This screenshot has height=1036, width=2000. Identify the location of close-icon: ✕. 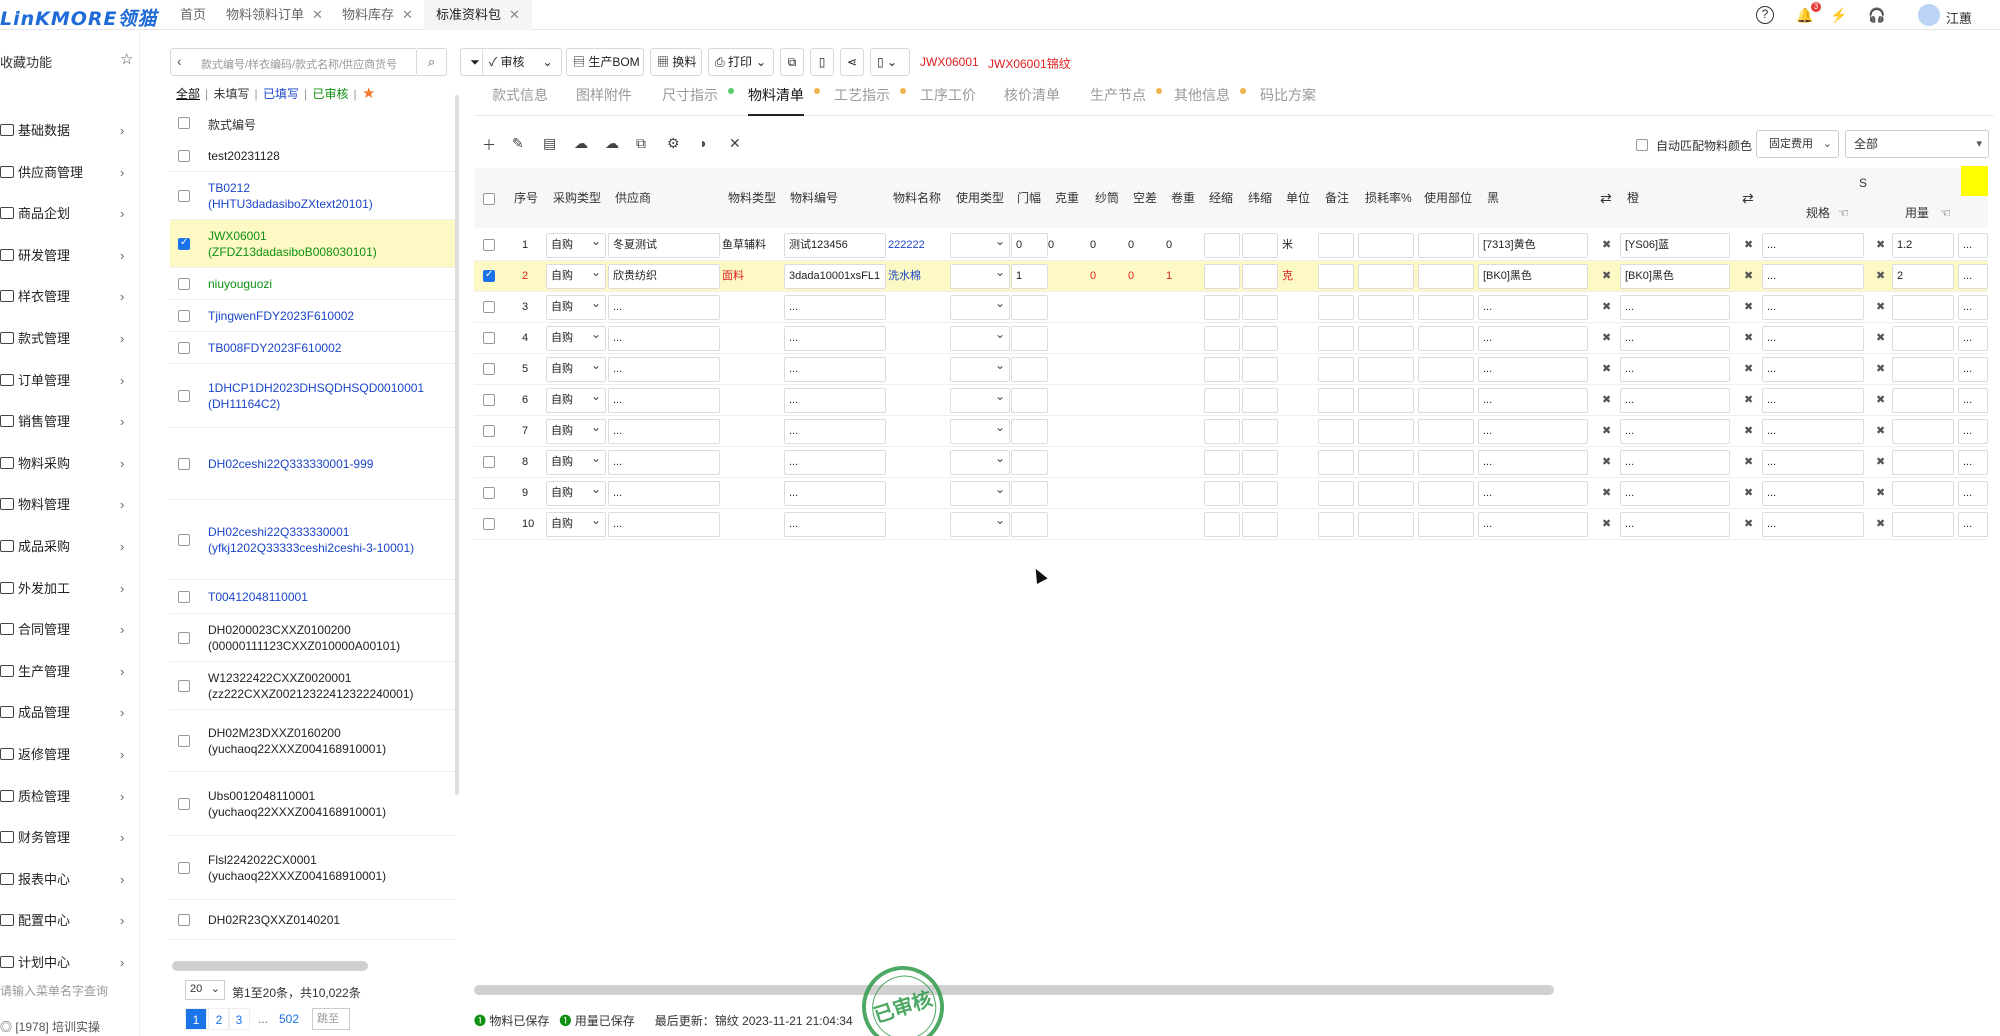
(317, 14).